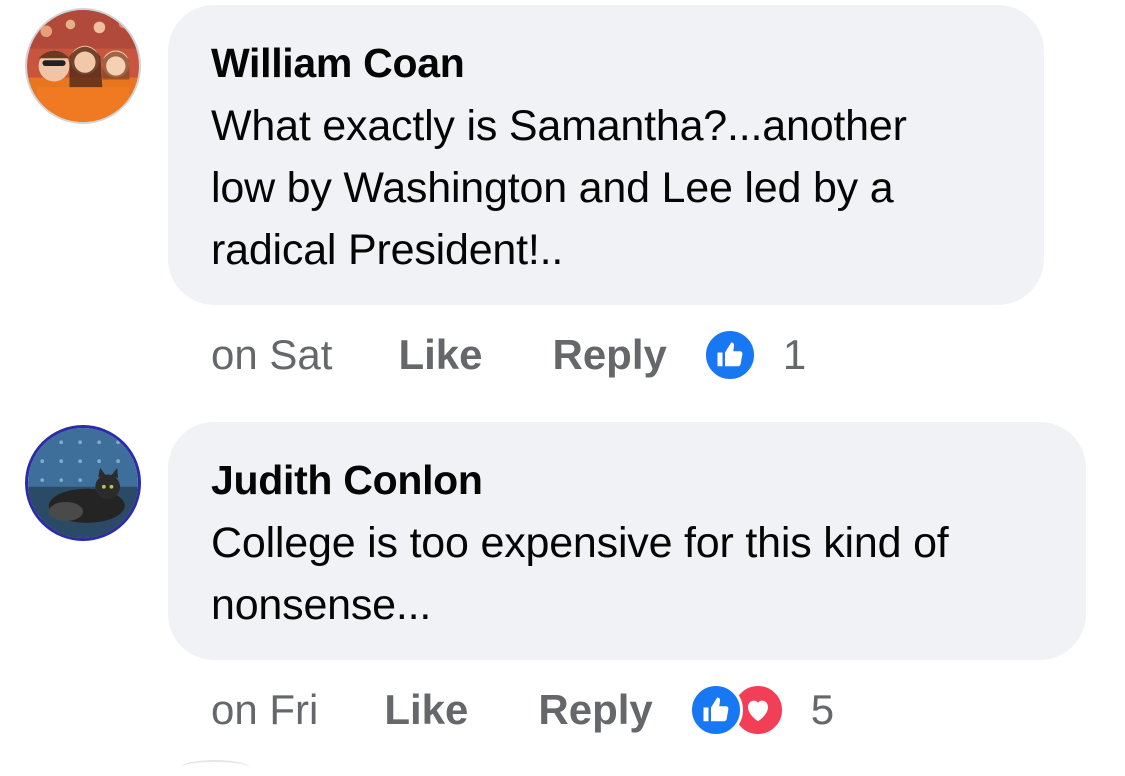 The height and width of the screenshot is (776, 1125). I want to click on next-comment-avatar-edge, so click(215, 768).